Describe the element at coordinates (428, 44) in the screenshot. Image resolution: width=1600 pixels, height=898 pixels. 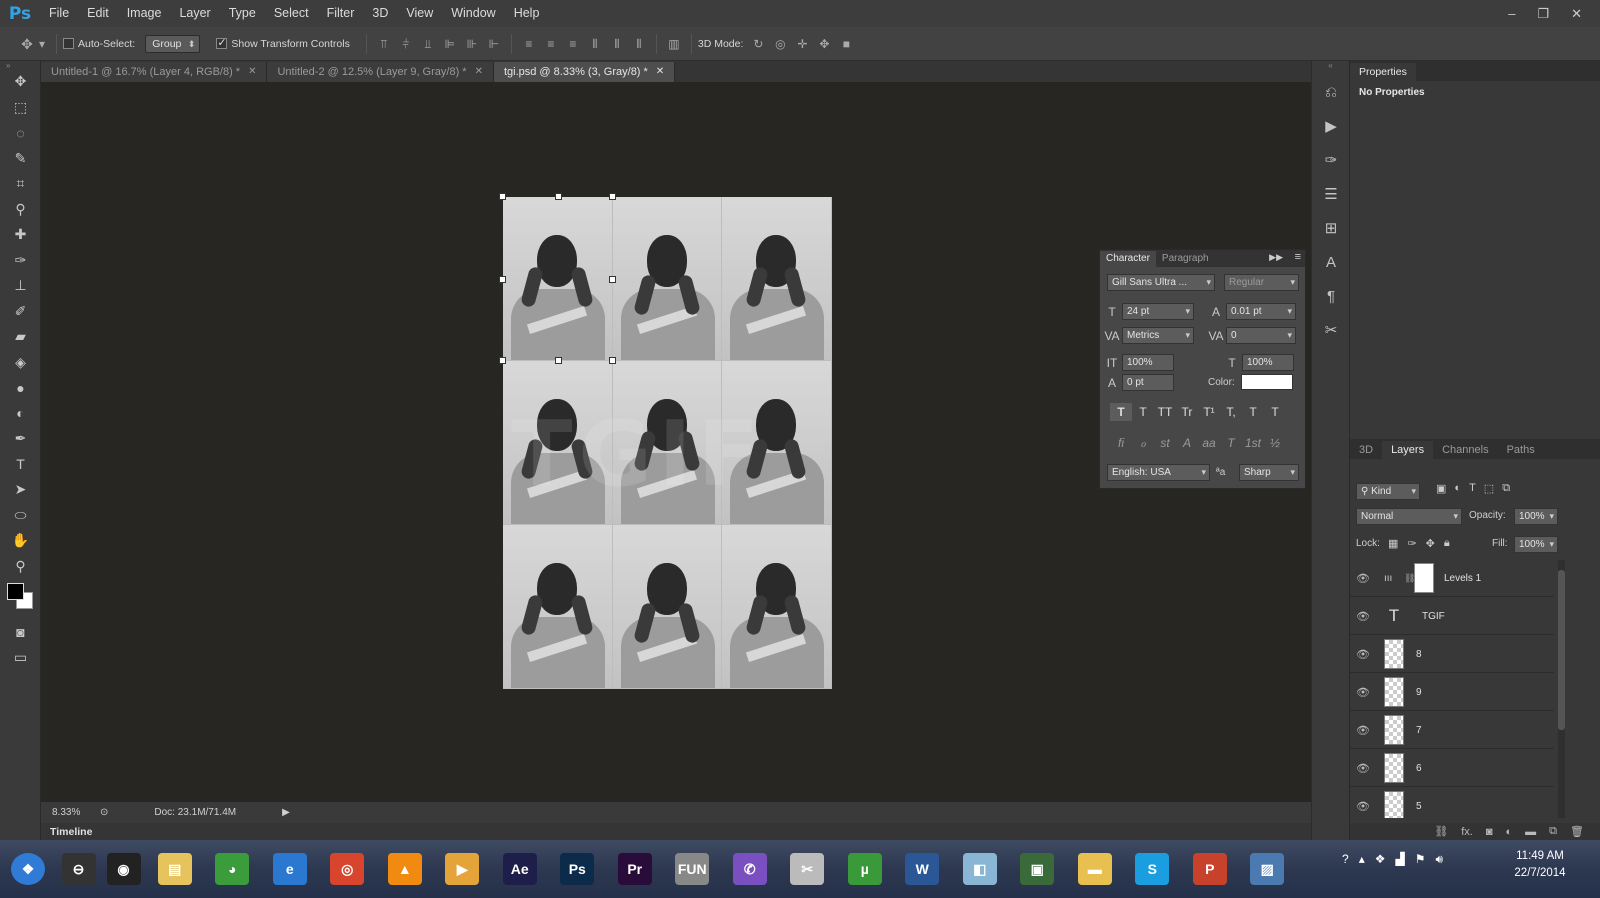
I see `align-bottom-icon: ⫫` at that location.